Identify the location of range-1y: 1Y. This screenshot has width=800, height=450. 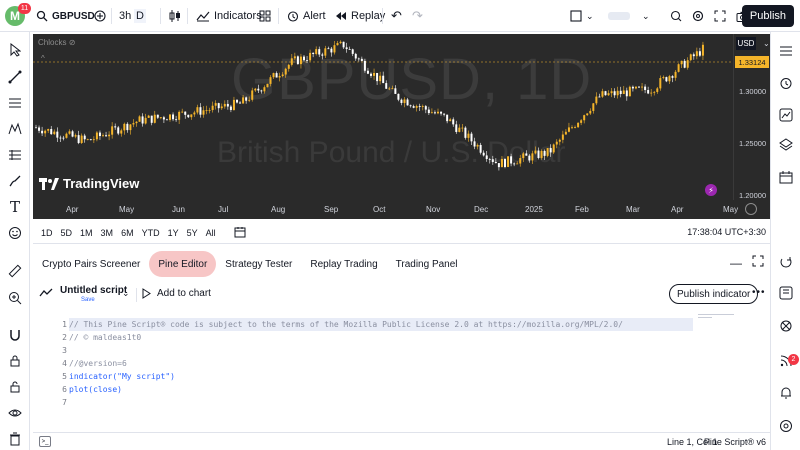
(173, 233).